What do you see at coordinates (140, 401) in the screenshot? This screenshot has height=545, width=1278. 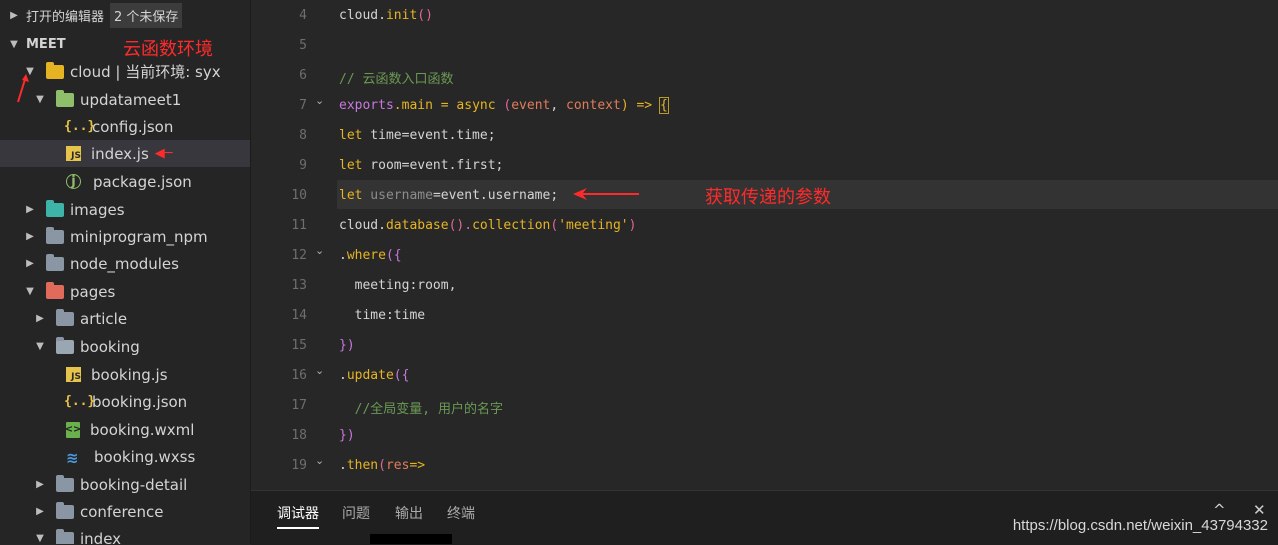 I see `tree-item-label: booking.json` at bounding box center [140, 401].